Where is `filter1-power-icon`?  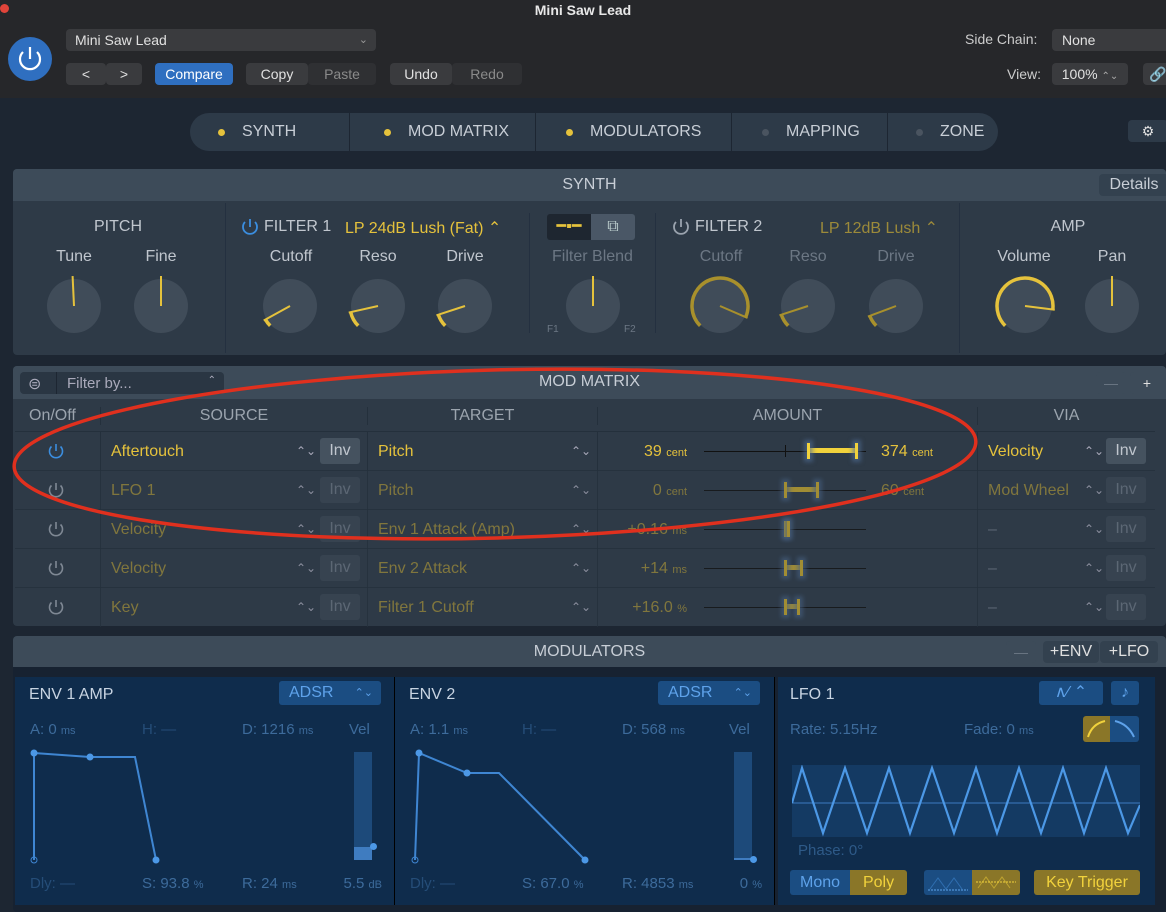 filter1-power-icon is located at coordinates (250, 227).